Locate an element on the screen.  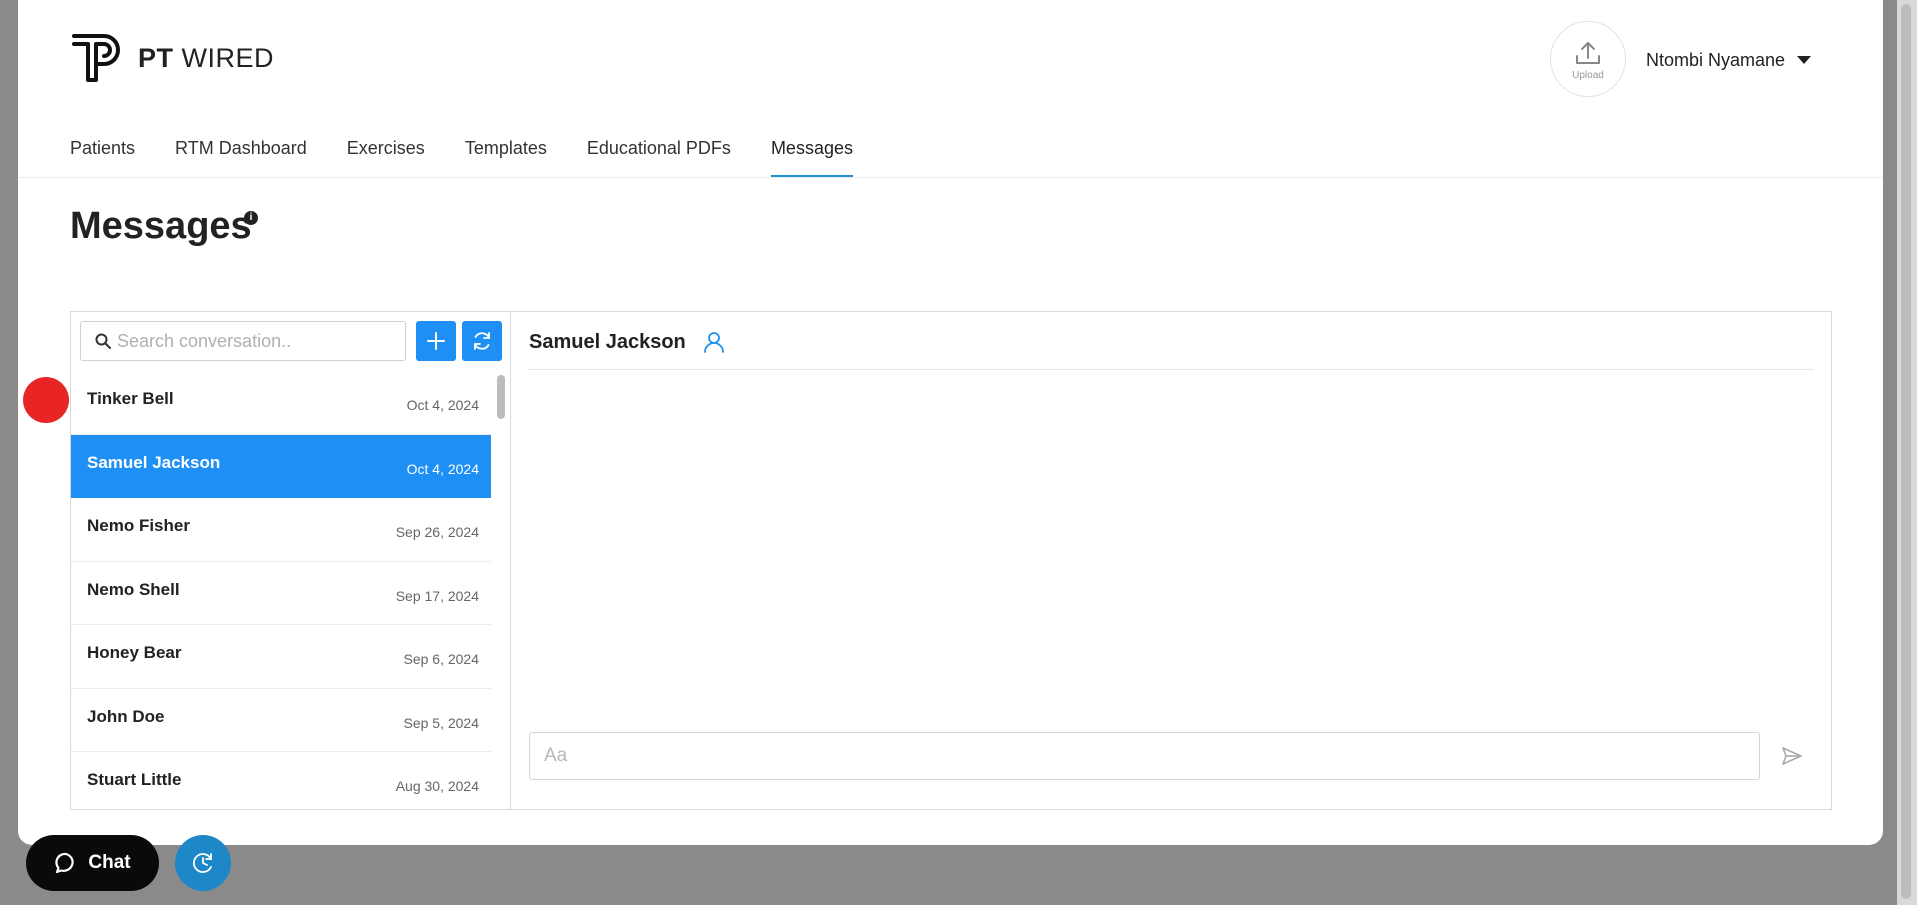
user-name: Ntombi Nyamane is located at coordinates (1716, 59).